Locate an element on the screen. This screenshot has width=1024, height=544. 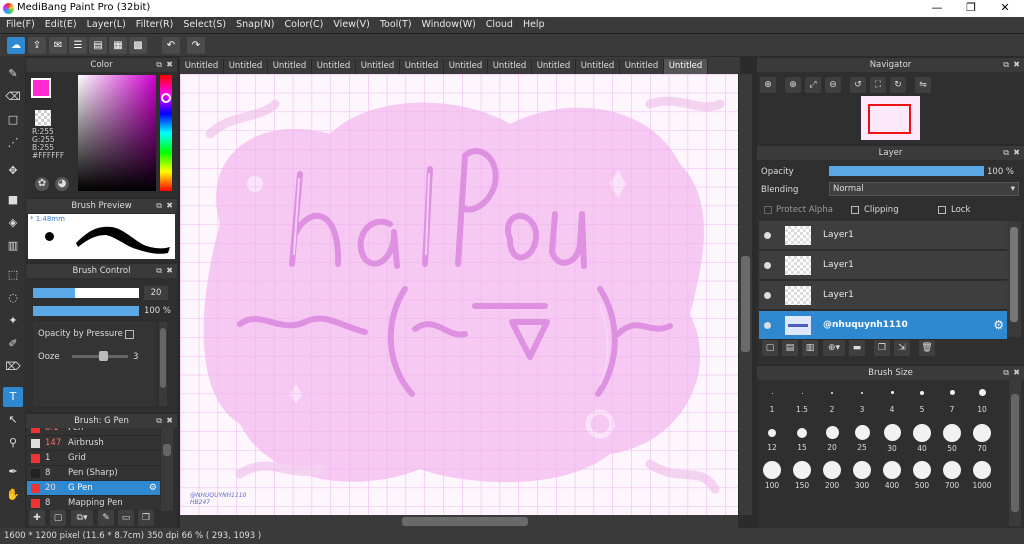
brush-size-preset: 50 is located at coordinates (952, 438).